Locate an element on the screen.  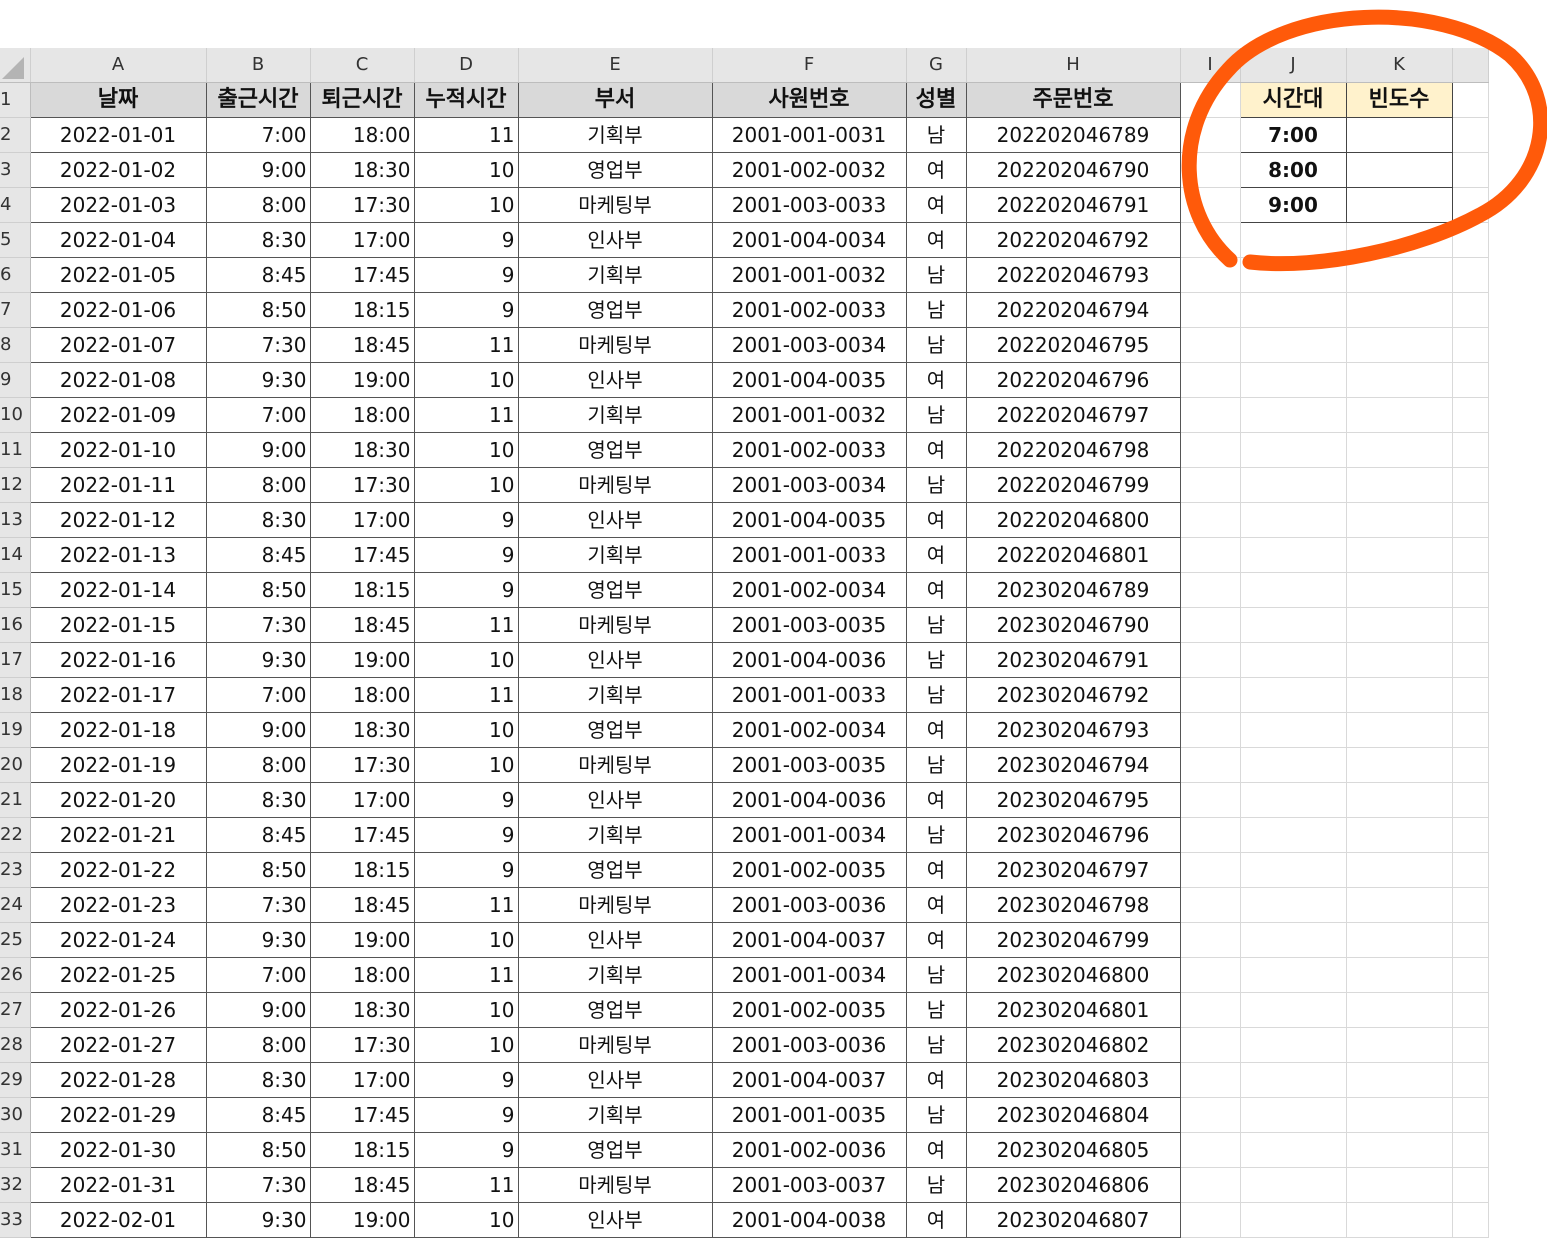
cell-clock-out: 18:15 is located at coordinates (362, 870).